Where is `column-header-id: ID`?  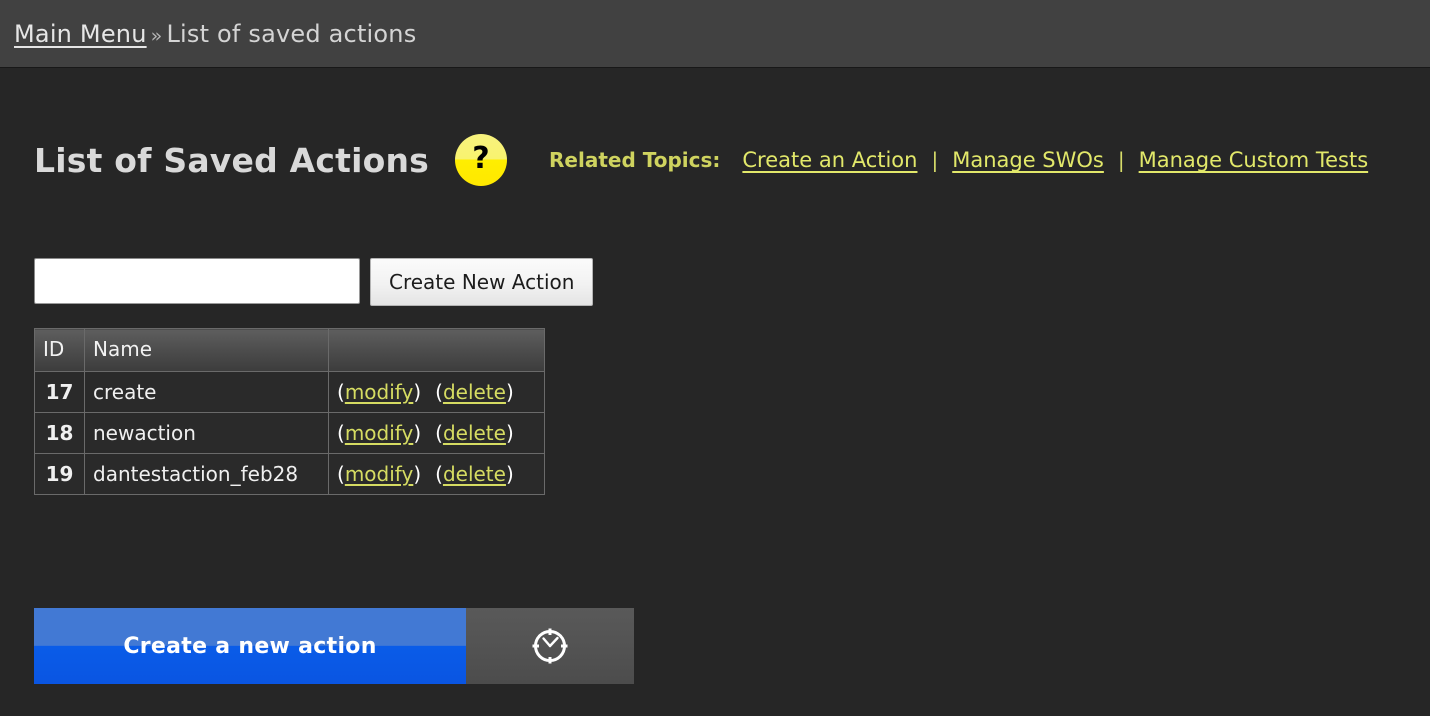 column-header-id: ID is located at coordinates (59, 350).